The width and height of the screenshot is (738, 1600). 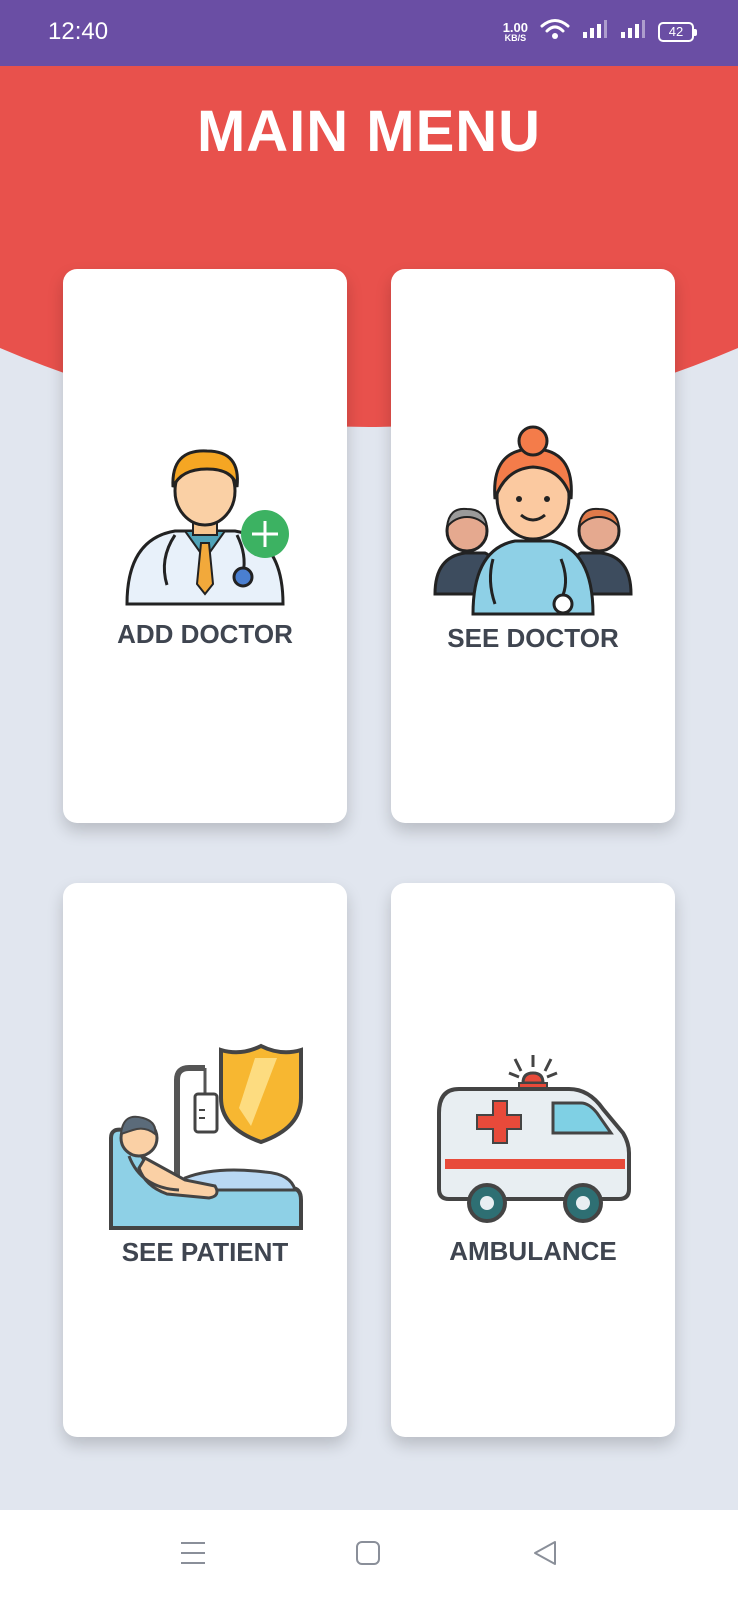 I want to click on see-patient-label: SEE PATIENT, so click(x=205, y=1252).